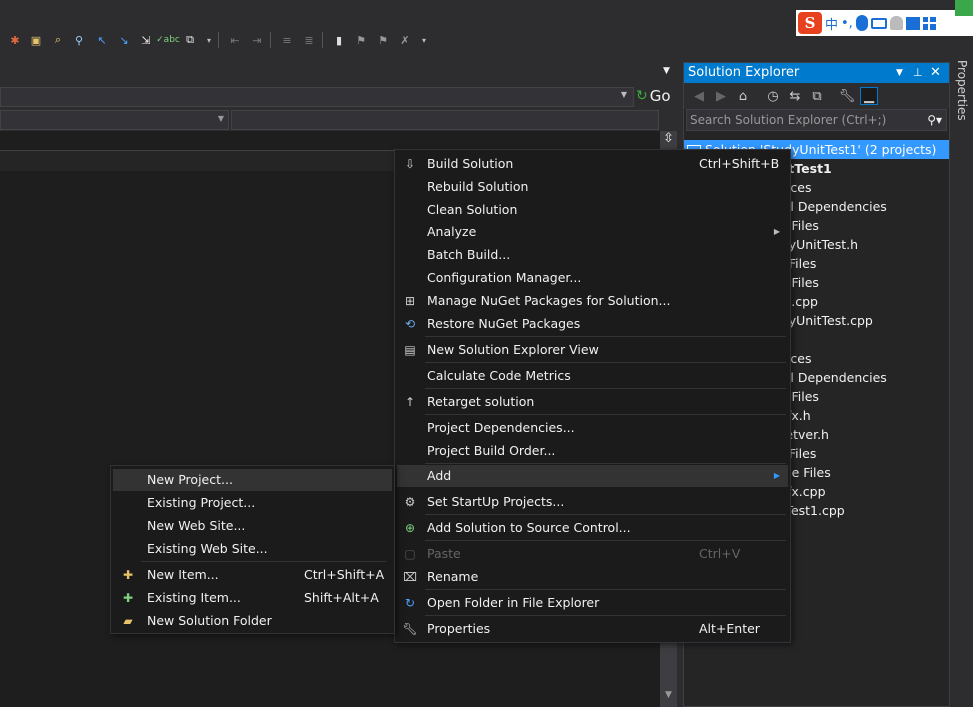  I want to click on menu-item-new-solution-explorer-view: ▤ New Solution Explorer View, so click(592, 350).